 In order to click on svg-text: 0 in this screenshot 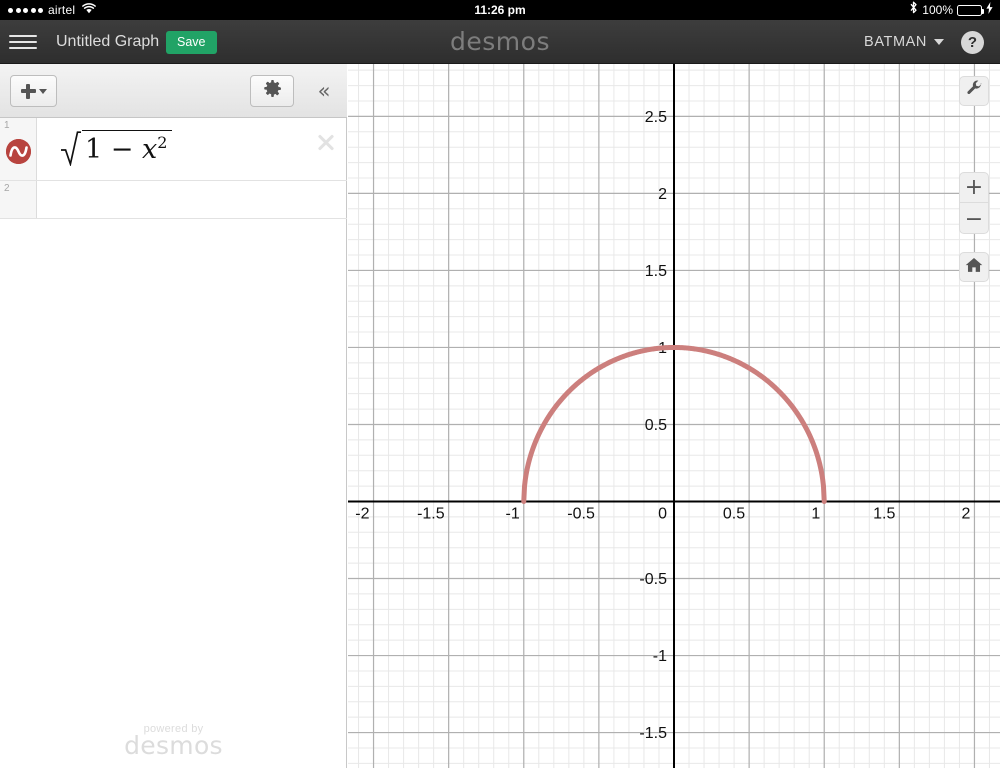, I will do `click(662, 513)`.